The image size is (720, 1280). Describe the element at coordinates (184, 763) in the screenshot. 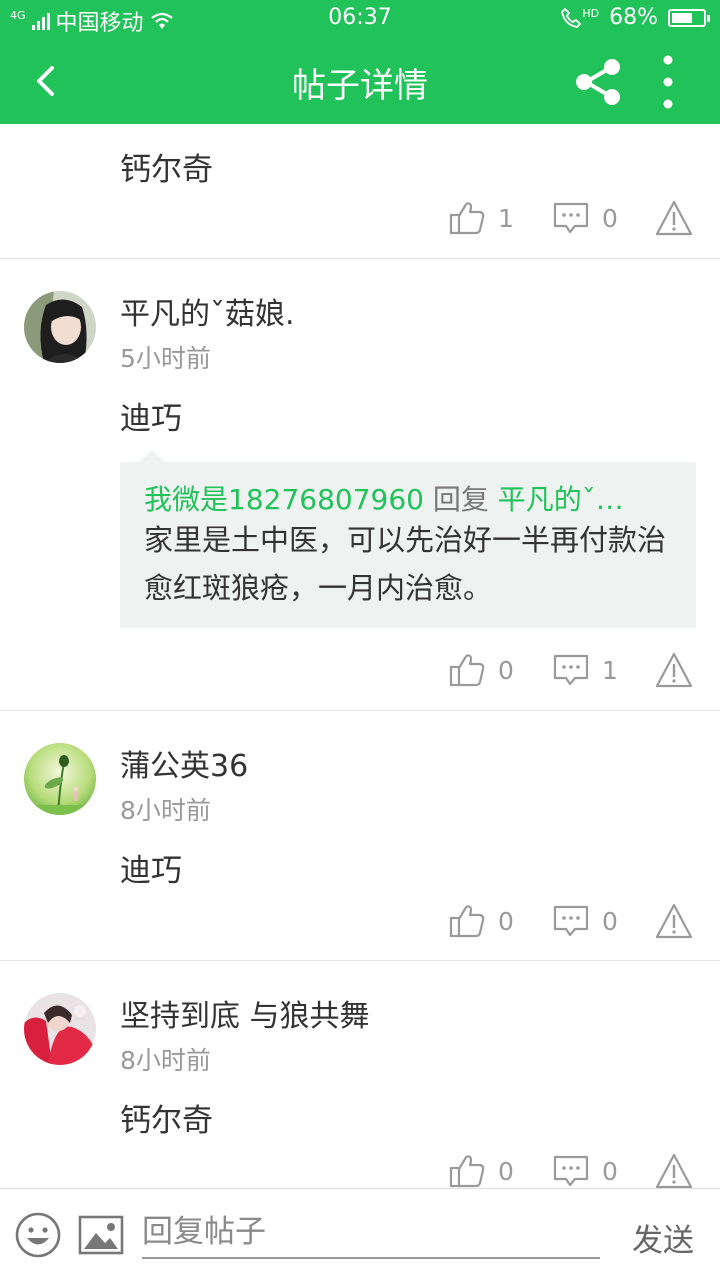

I see `username: 蒲公英36` at that location.